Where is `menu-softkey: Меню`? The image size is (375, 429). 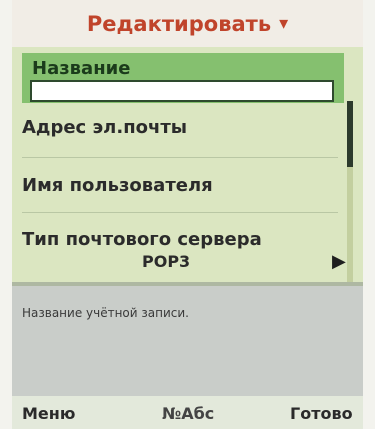 menu-softkey: Меню is located at coordinates (48, 413).